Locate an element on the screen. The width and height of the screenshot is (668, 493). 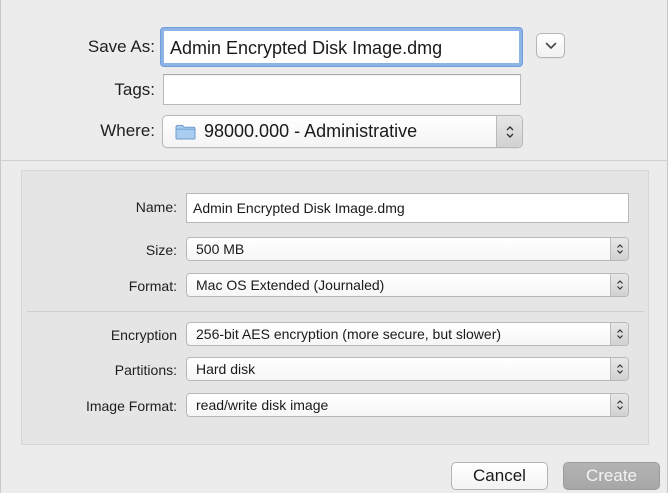
where-stepper-icon is located at coordinates (509, 131).